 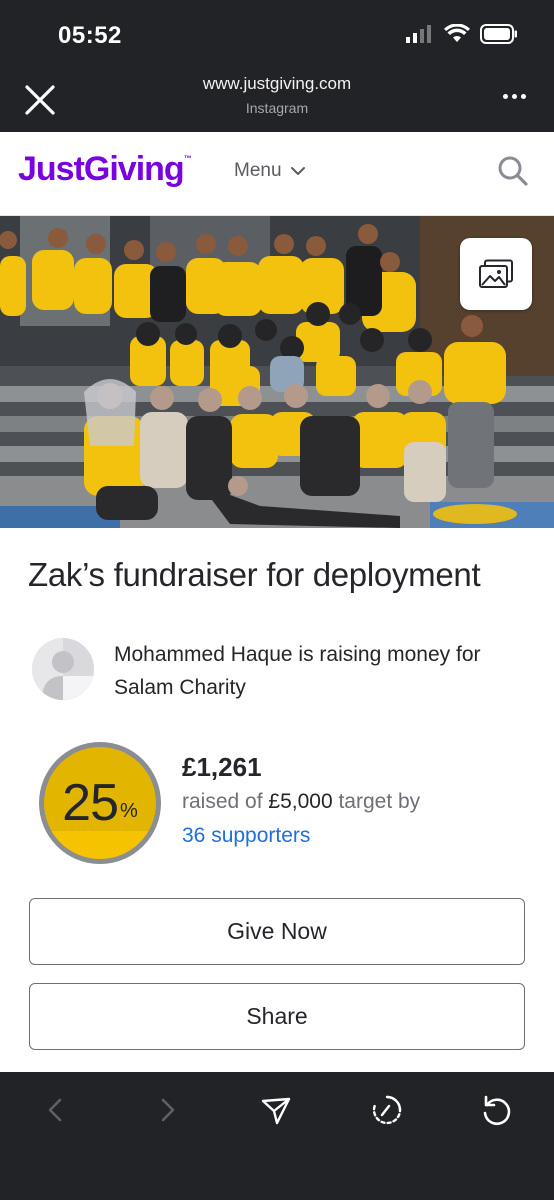 What do you see at coordinates (277, 931) in the screenshot?
I see `give-now-button: Give Now` at bounding box center [277, 931].